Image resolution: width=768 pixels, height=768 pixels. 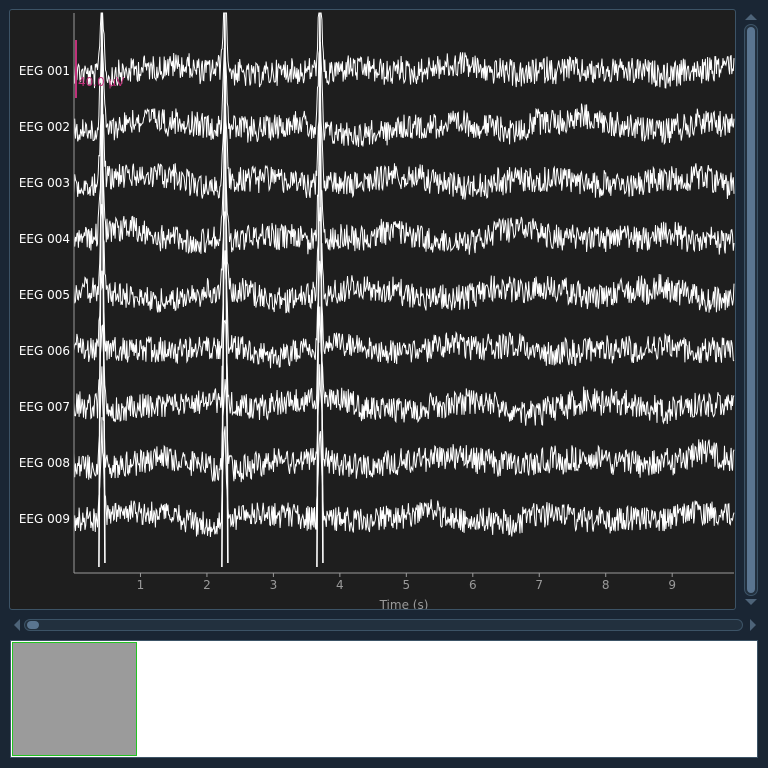 What do you see at coordinates (751, 17) in the screenshot?
I see `scroll-up-arrow-icon` at bounding box center [751, 17].